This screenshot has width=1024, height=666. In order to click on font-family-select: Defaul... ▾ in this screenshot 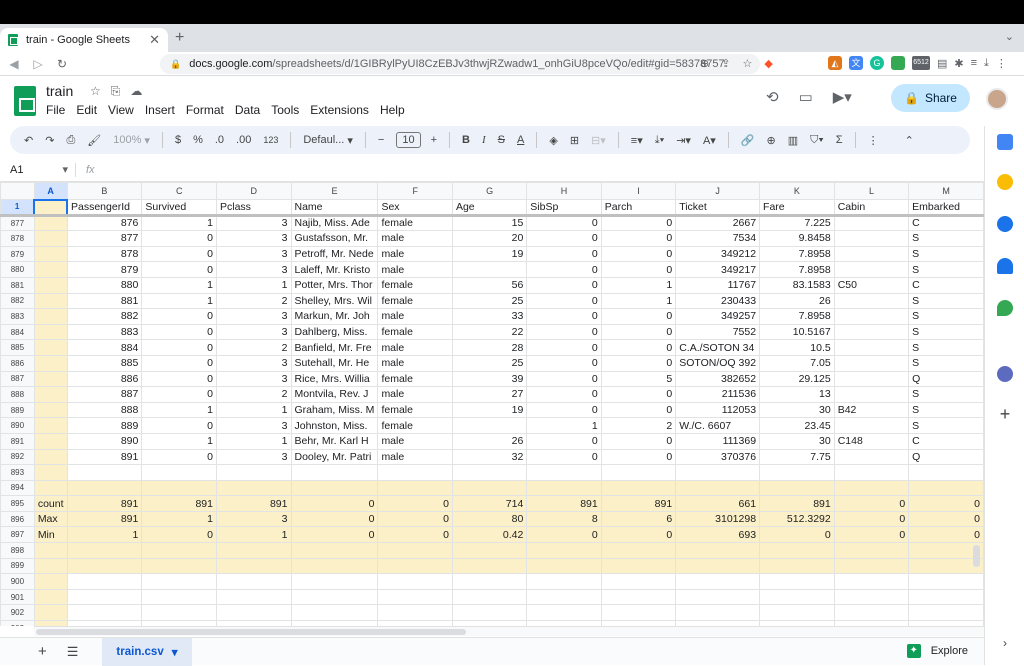, I will do `click(328, 140)`.